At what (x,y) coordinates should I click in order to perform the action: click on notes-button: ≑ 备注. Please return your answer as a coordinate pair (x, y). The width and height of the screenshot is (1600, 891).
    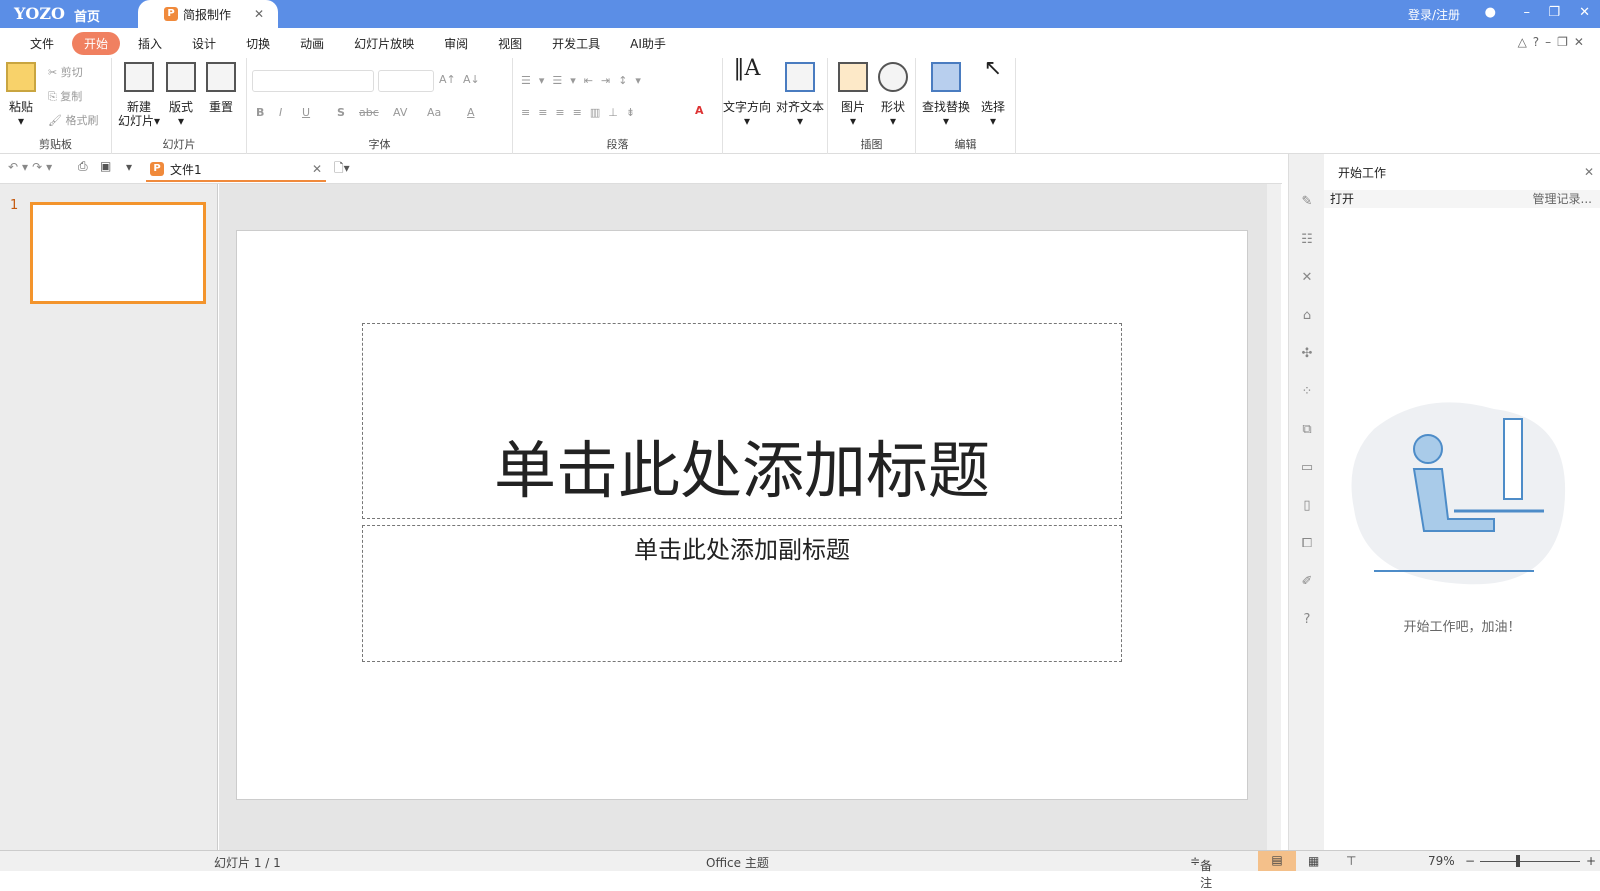
    Looking at the image, I should click on (1201, 872).